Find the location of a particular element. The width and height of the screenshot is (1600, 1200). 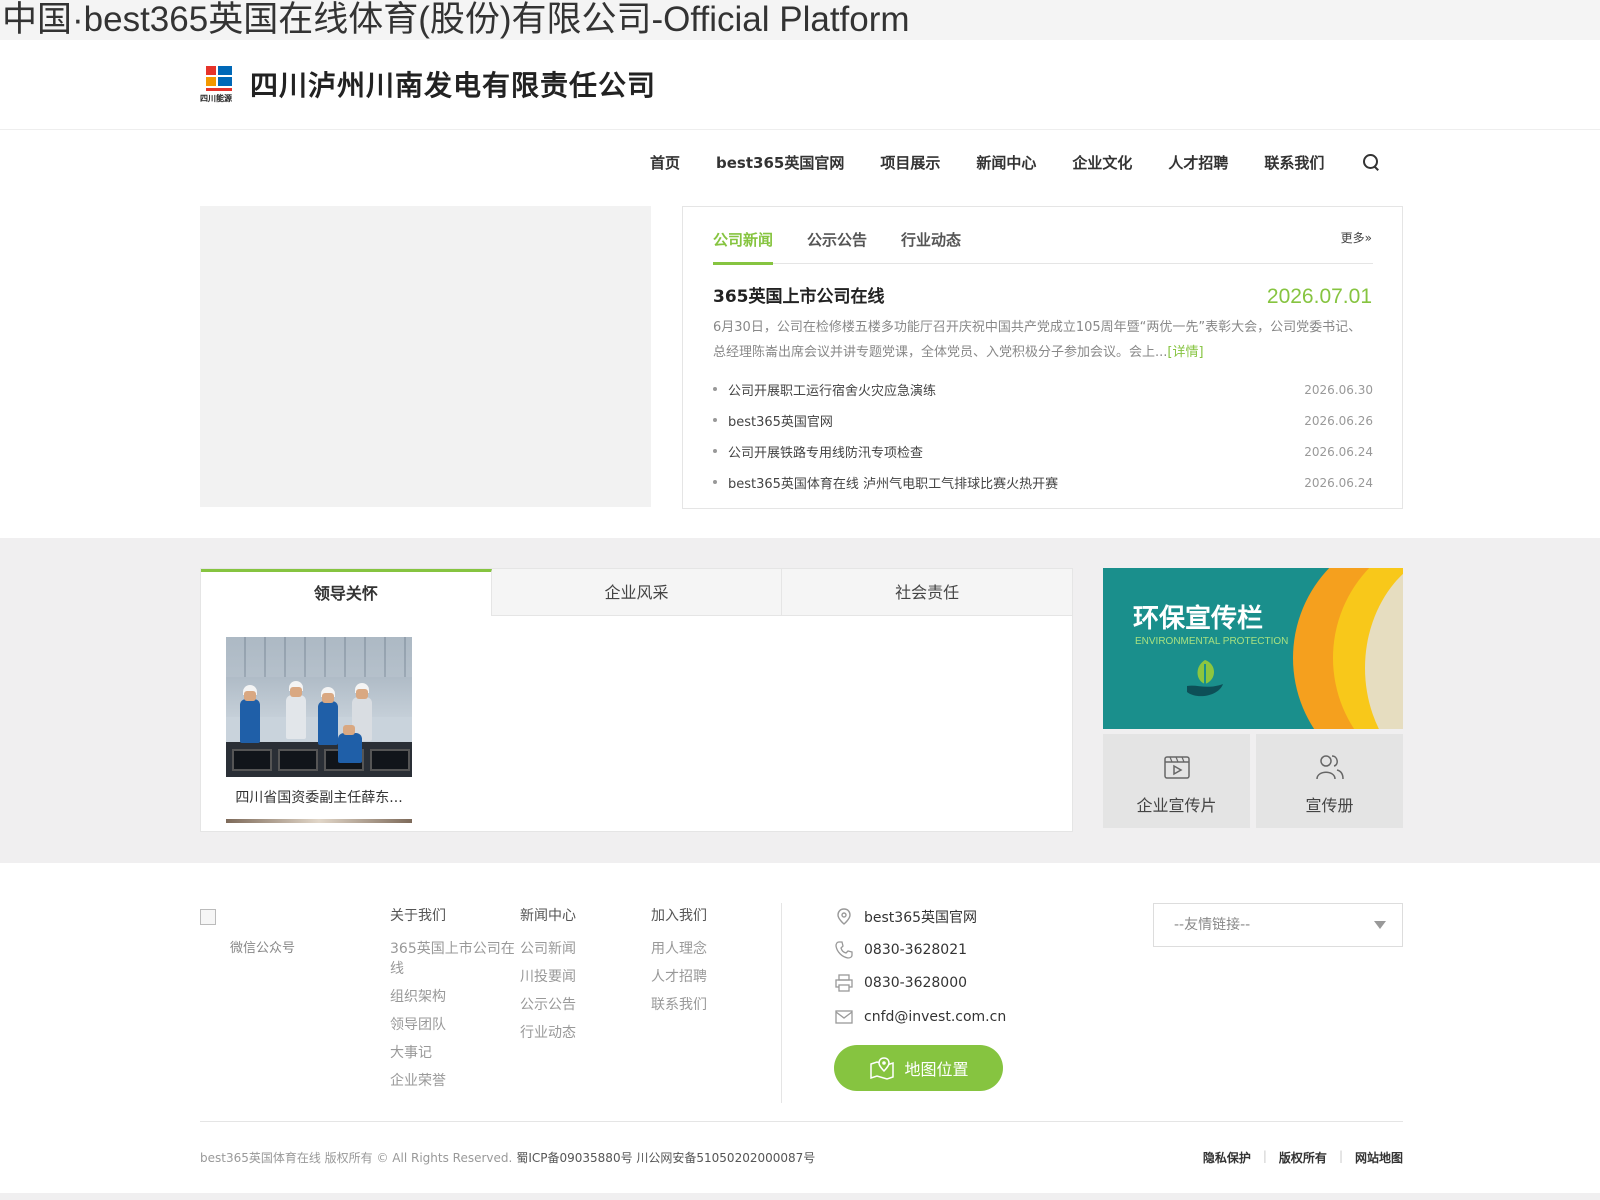

tab-leadership: 领导关怀 is located at coordinates (346, 592).